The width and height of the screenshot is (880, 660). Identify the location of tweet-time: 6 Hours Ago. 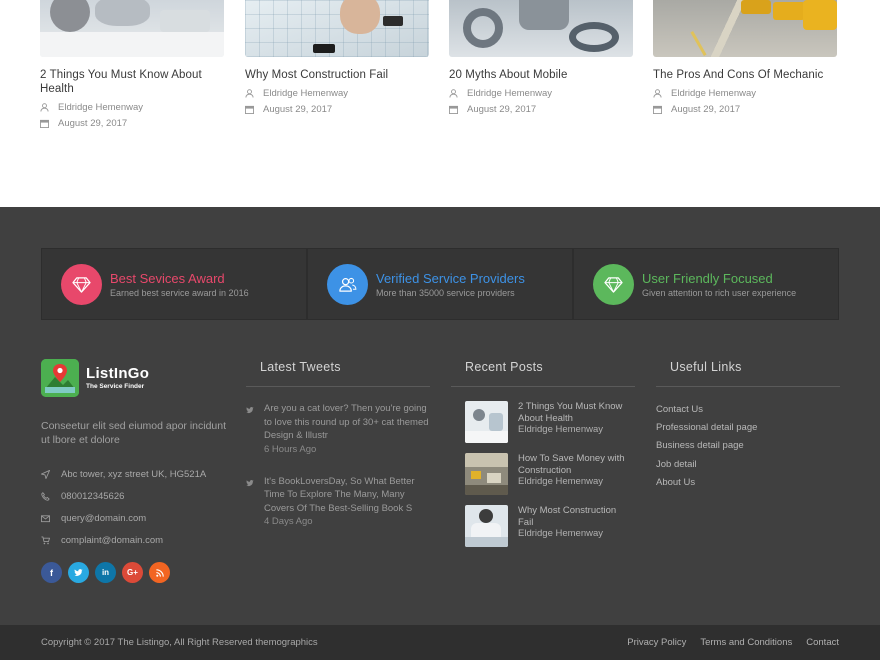
(290, 449).